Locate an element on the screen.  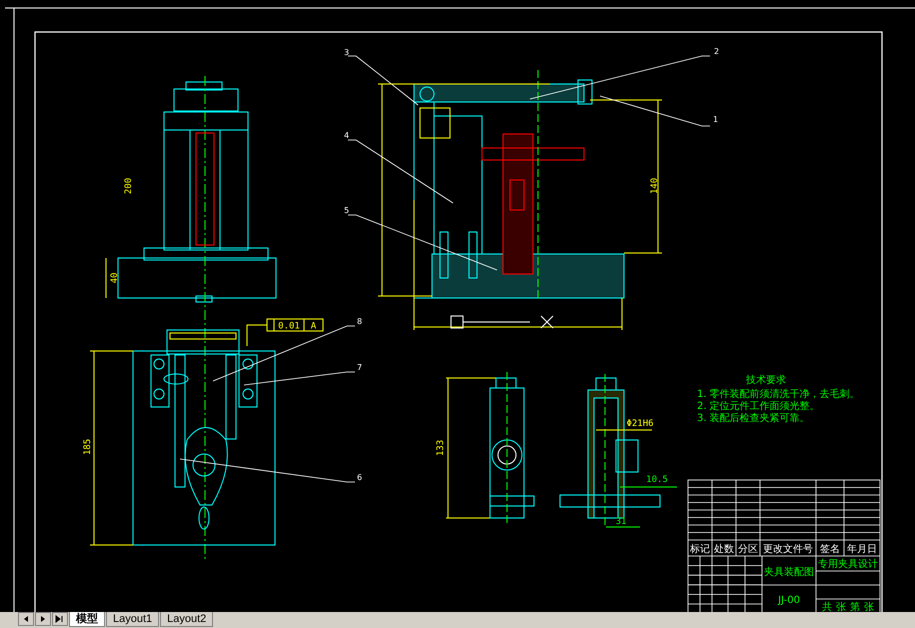
leader-line is located at coordinates (383, 81).